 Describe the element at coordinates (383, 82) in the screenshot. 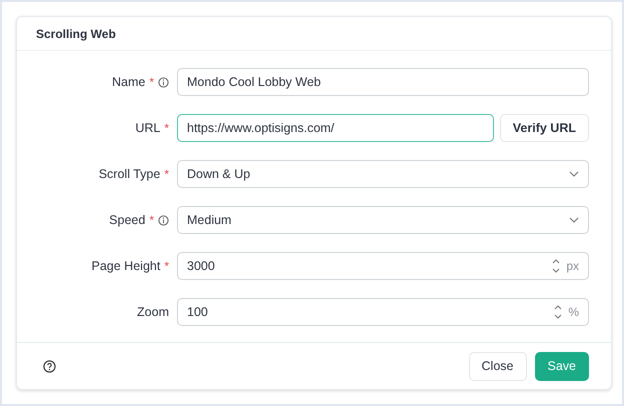

I see `input-field: Mondo Cool Lobby Web` at that location.